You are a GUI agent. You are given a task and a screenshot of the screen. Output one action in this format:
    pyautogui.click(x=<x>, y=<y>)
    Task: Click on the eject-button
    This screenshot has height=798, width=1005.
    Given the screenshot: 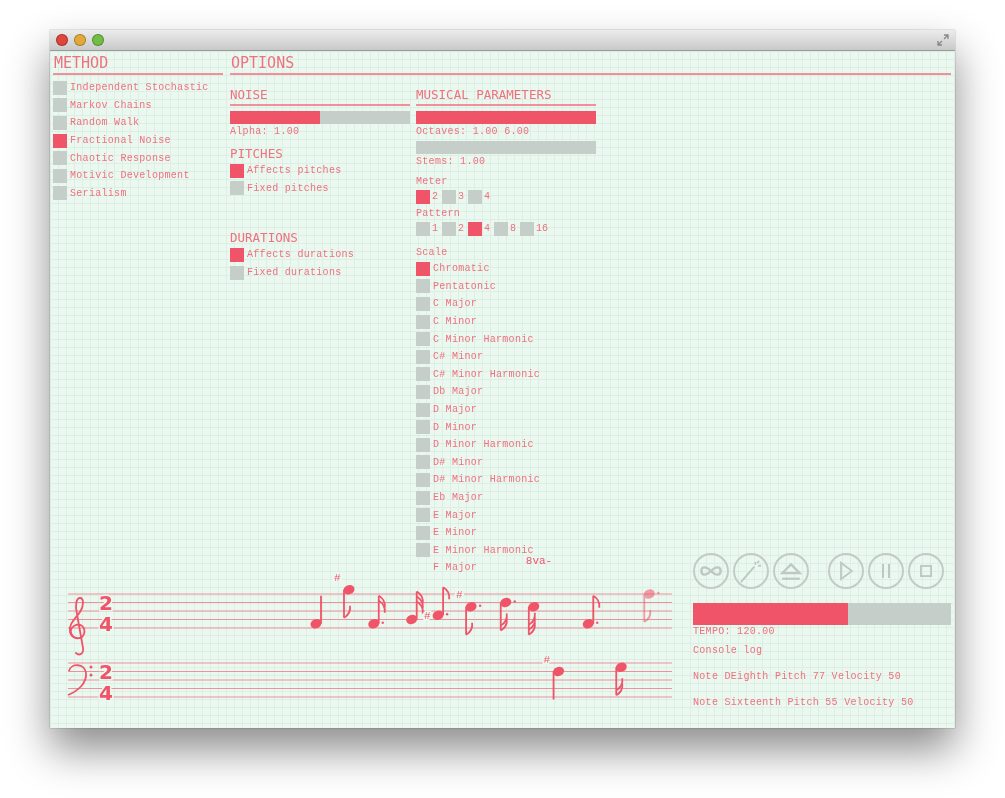 What is the action you would take?
    pyautogui.click(x=791, y=571)
    